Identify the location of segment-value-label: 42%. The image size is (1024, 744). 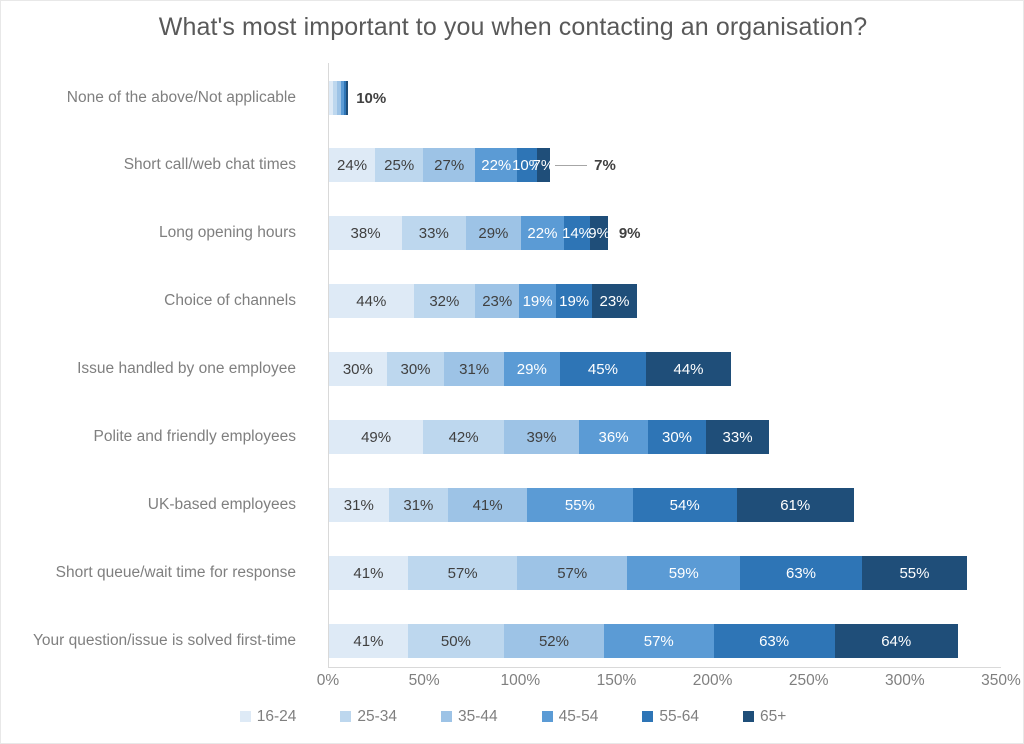
(463, 437).